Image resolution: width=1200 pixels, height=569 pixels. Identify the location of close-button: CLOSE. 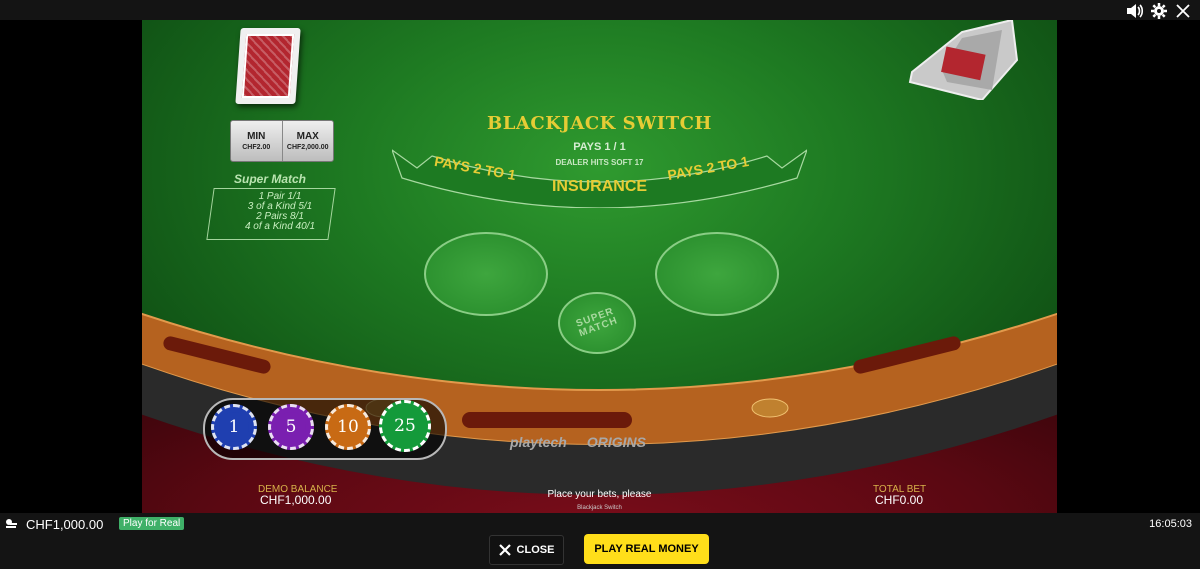
(526, 550).